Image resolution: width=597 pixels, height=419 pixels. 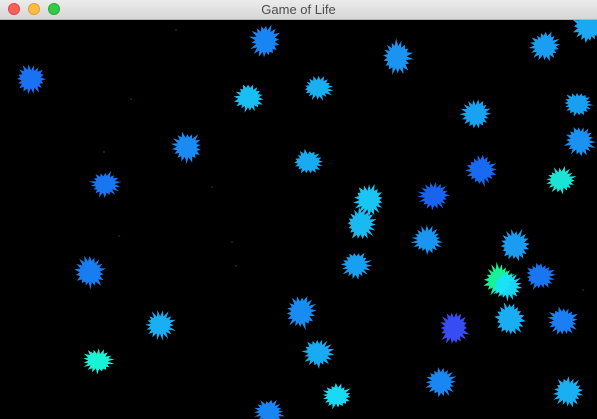 I want to click on title-bar: Game of Life, so click(x=298, y=10).